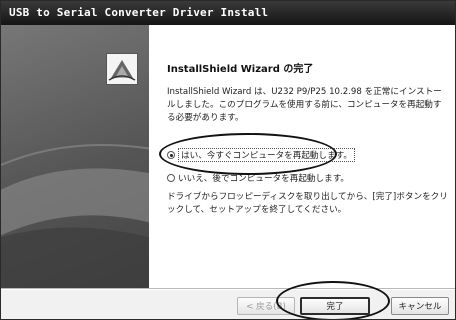  I want to click on restart-now-option: はい、今すぐコンピュータを再起動します。, so click(261, 155).